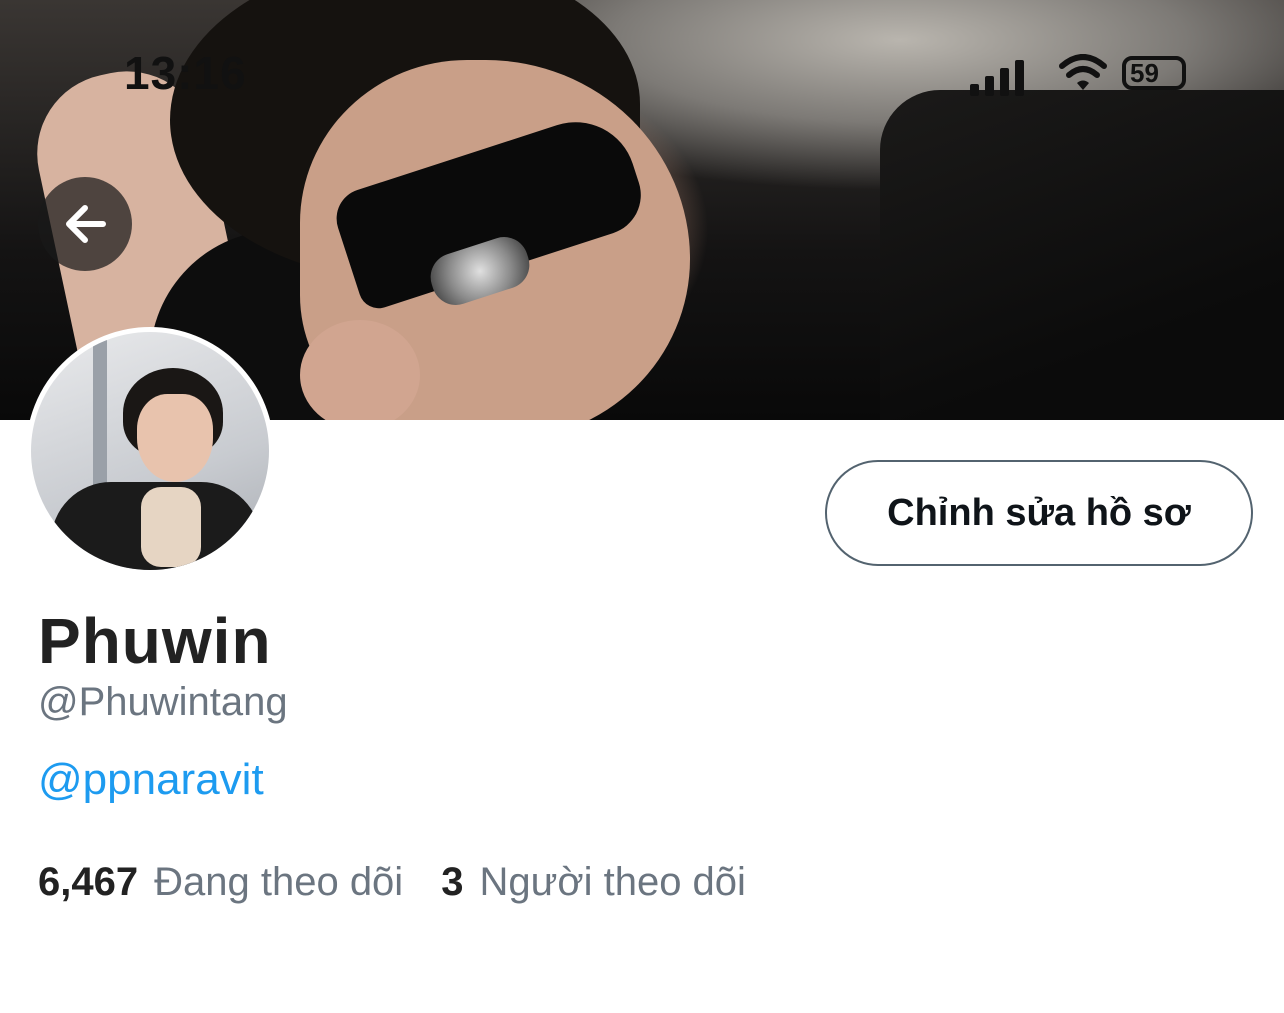  What do you see at coordinates (1039, 513) in the screenshot?
I see `edit-profile-button: Chỉnh sửa hồ sơ` at bounding box center [1039, 513].